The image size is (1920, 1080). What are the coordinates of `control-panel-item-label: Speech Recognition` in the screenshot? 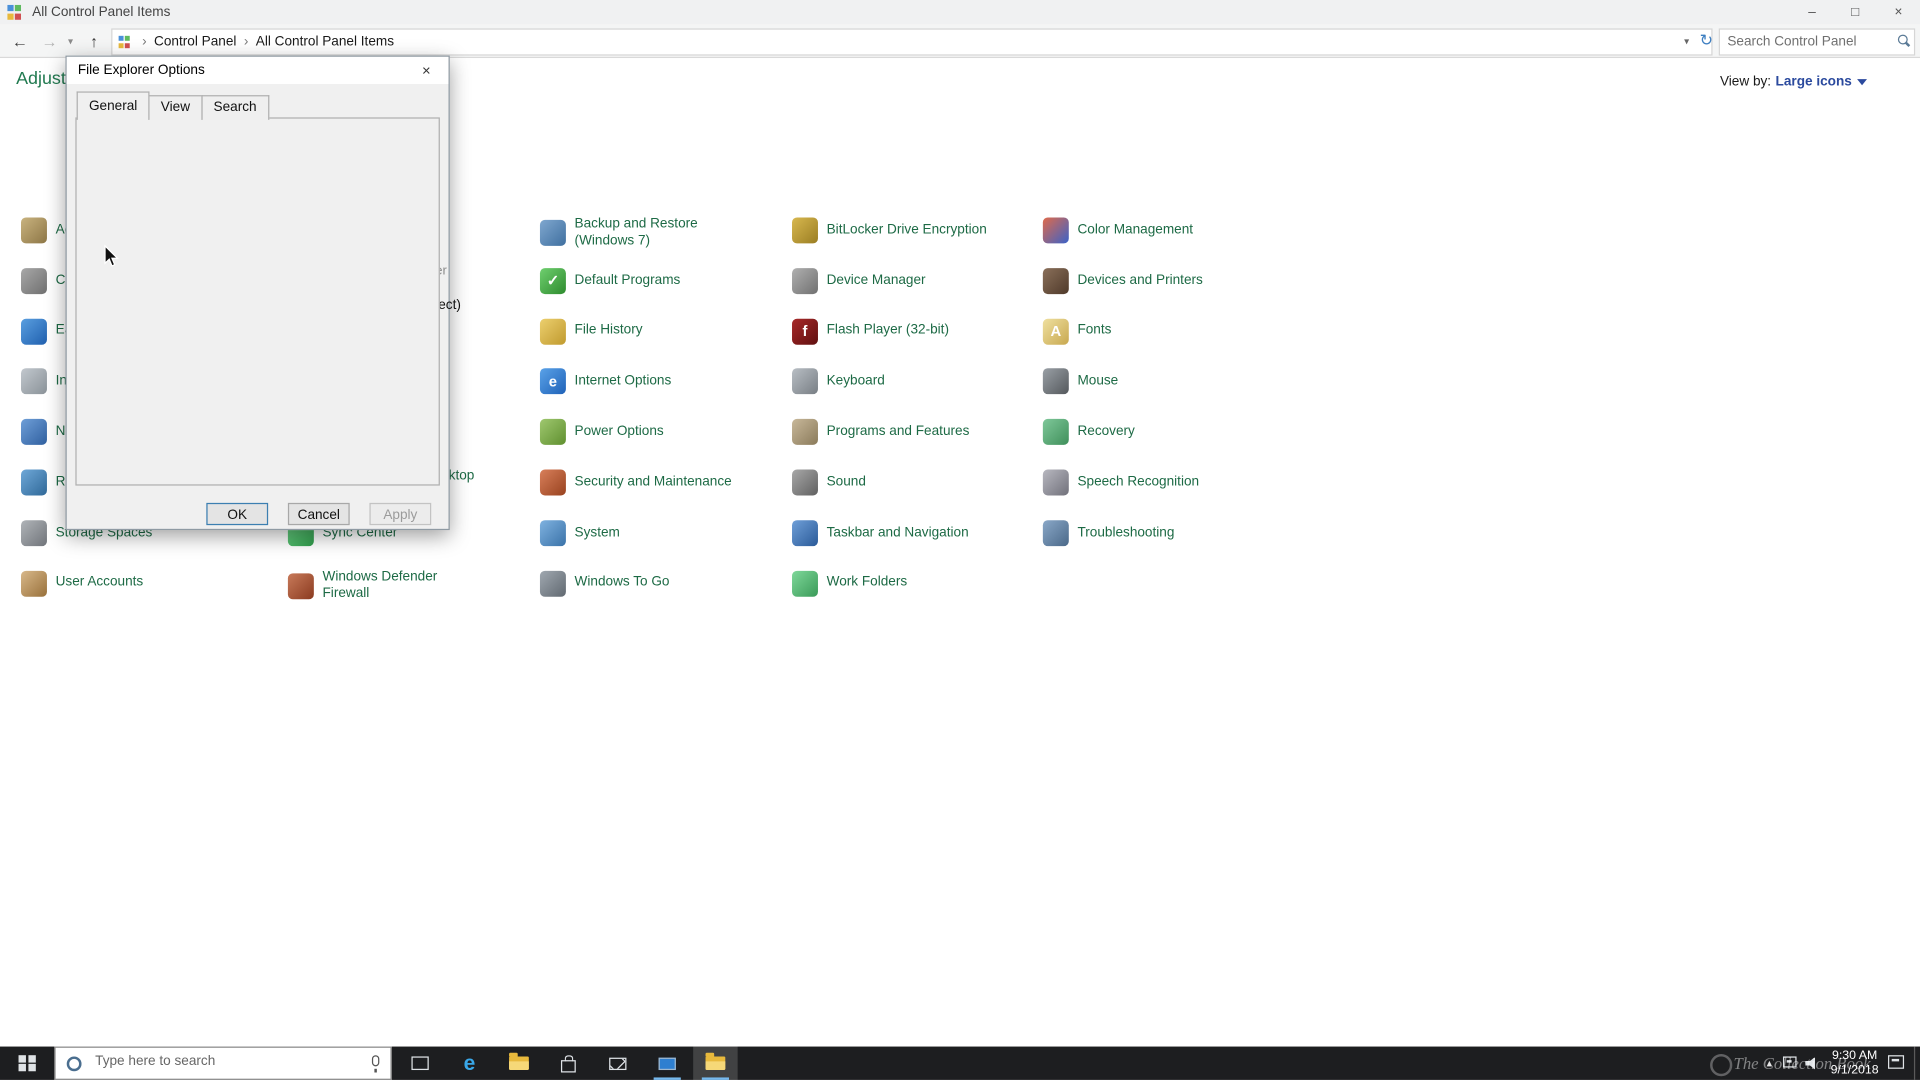 It's located at (1138, 481).